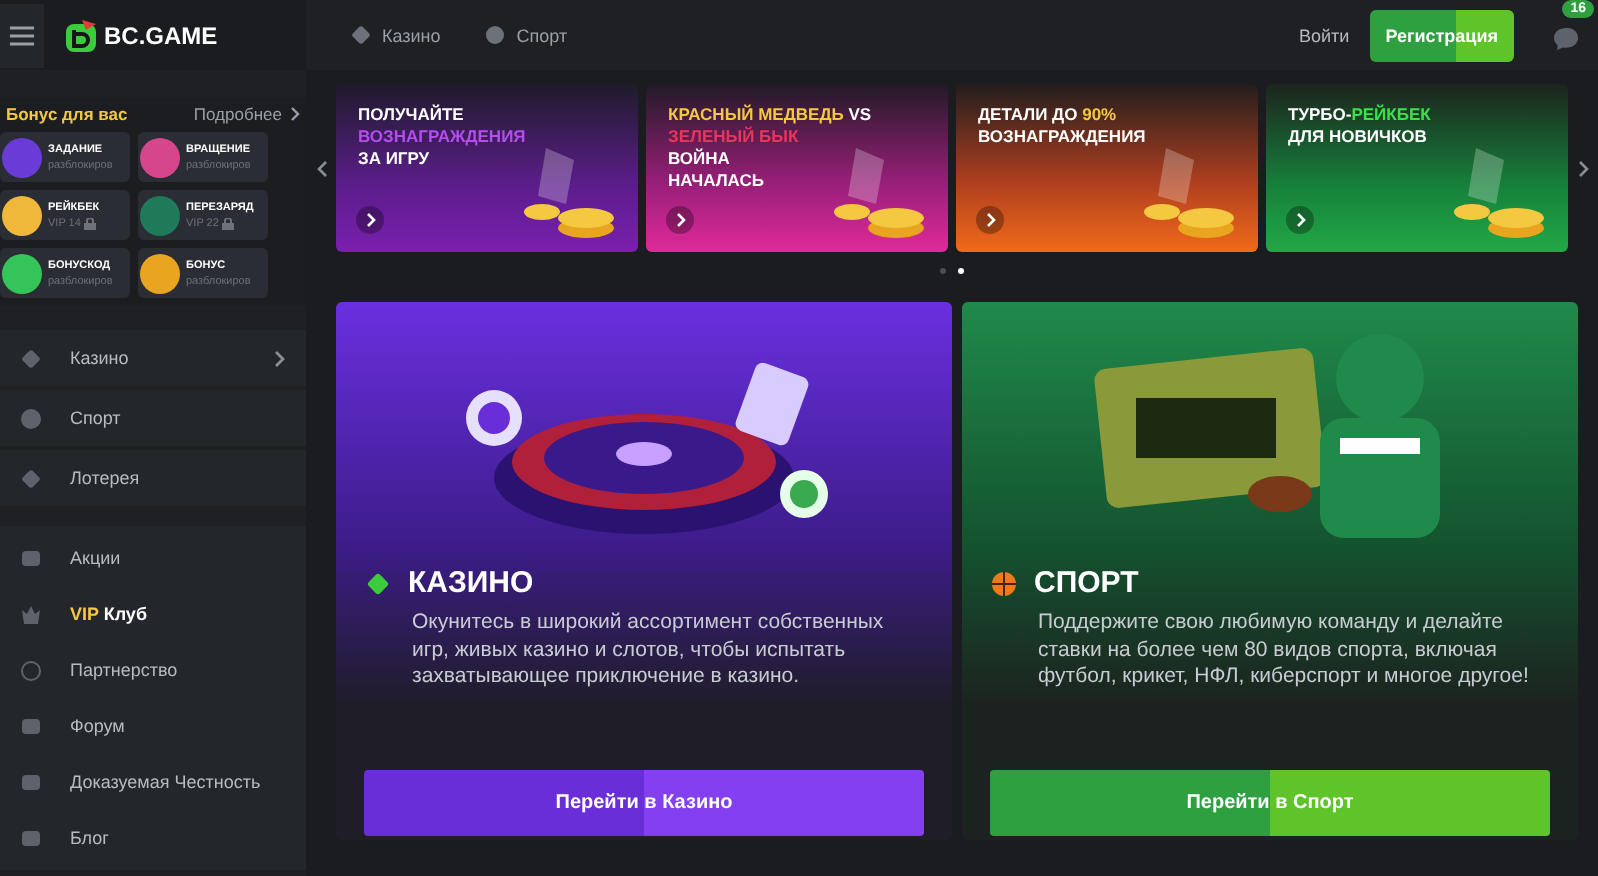 This screenshot has width=1598, height=876. What do you see at coordinates (526, 35) in the screenshot?
I see `nav-link: Спорт` at bounding box center [526, 35].